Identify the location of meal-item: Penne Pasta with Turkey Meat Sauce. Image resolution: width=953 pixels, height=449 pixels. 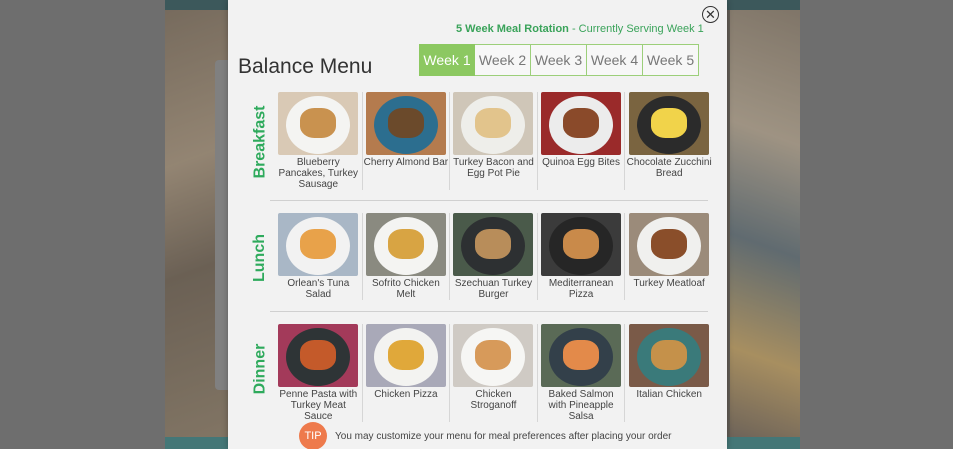
(319, 373).